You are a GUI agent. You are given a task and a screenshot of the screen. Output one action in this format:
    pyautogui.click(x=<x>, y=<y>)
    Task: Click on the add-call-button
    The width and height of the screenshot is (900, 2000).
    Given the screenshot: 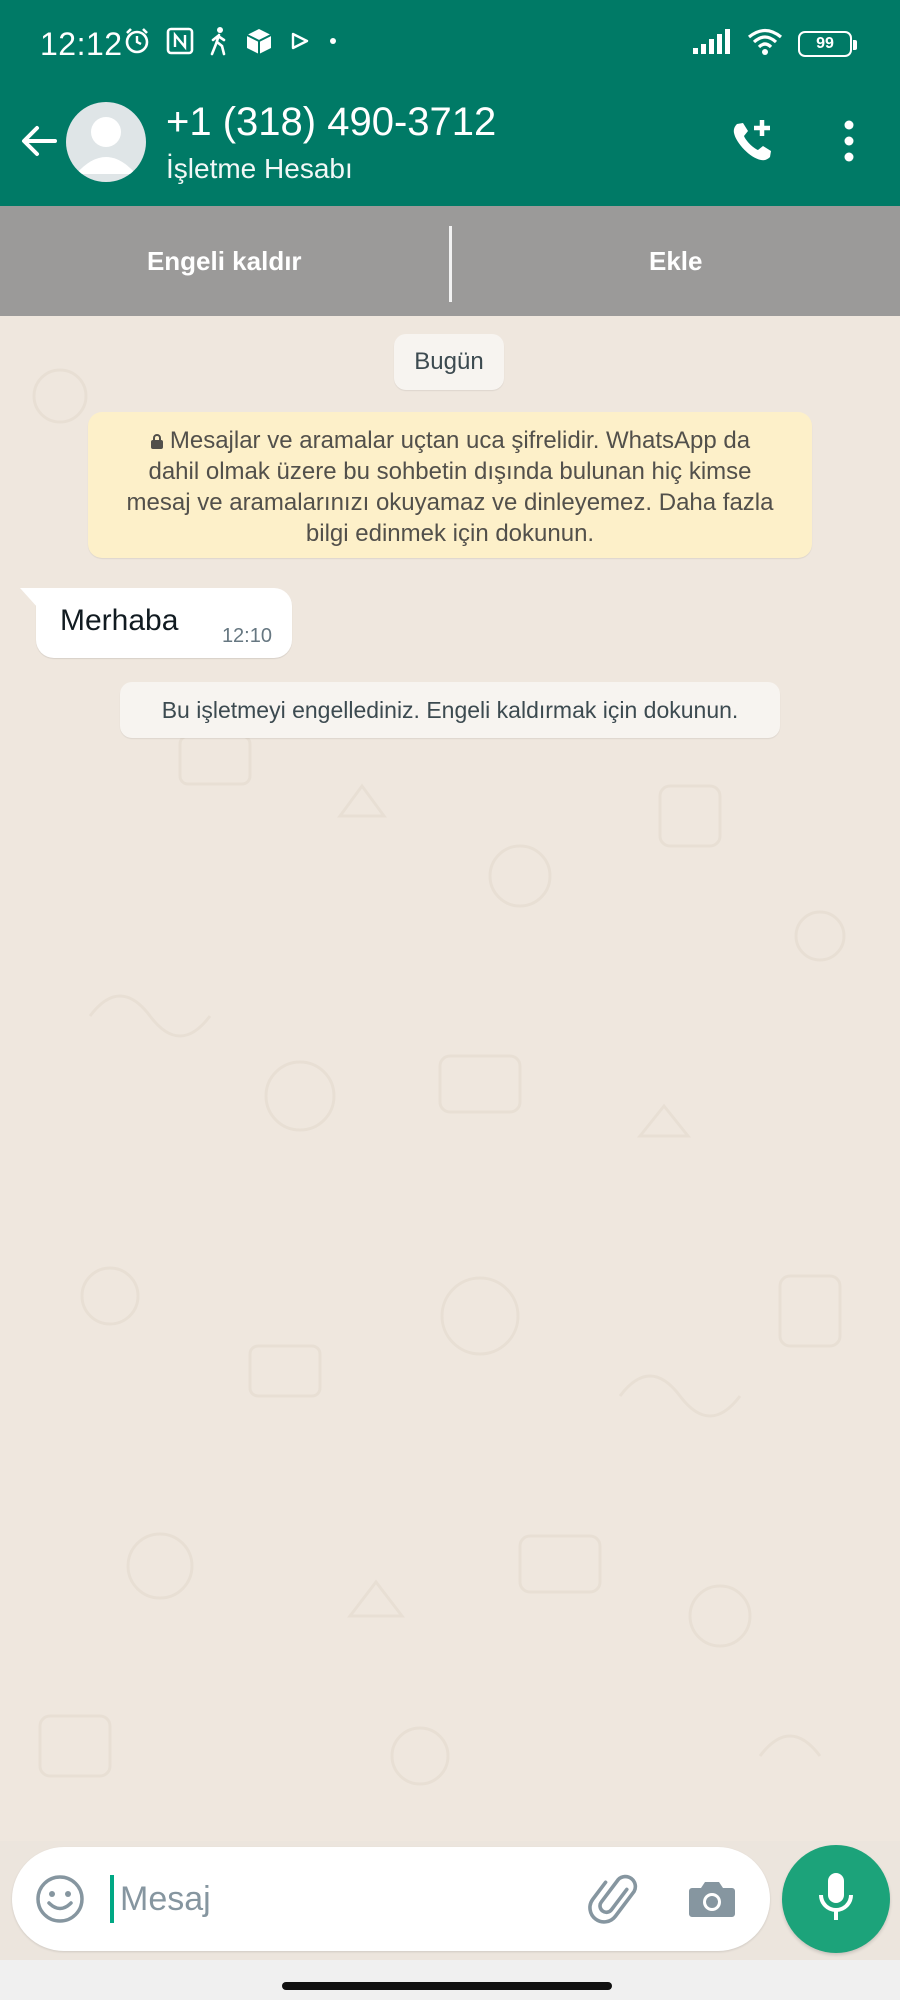 What is the action you would take?
    pyautogui.click(x=753, y=143)
    